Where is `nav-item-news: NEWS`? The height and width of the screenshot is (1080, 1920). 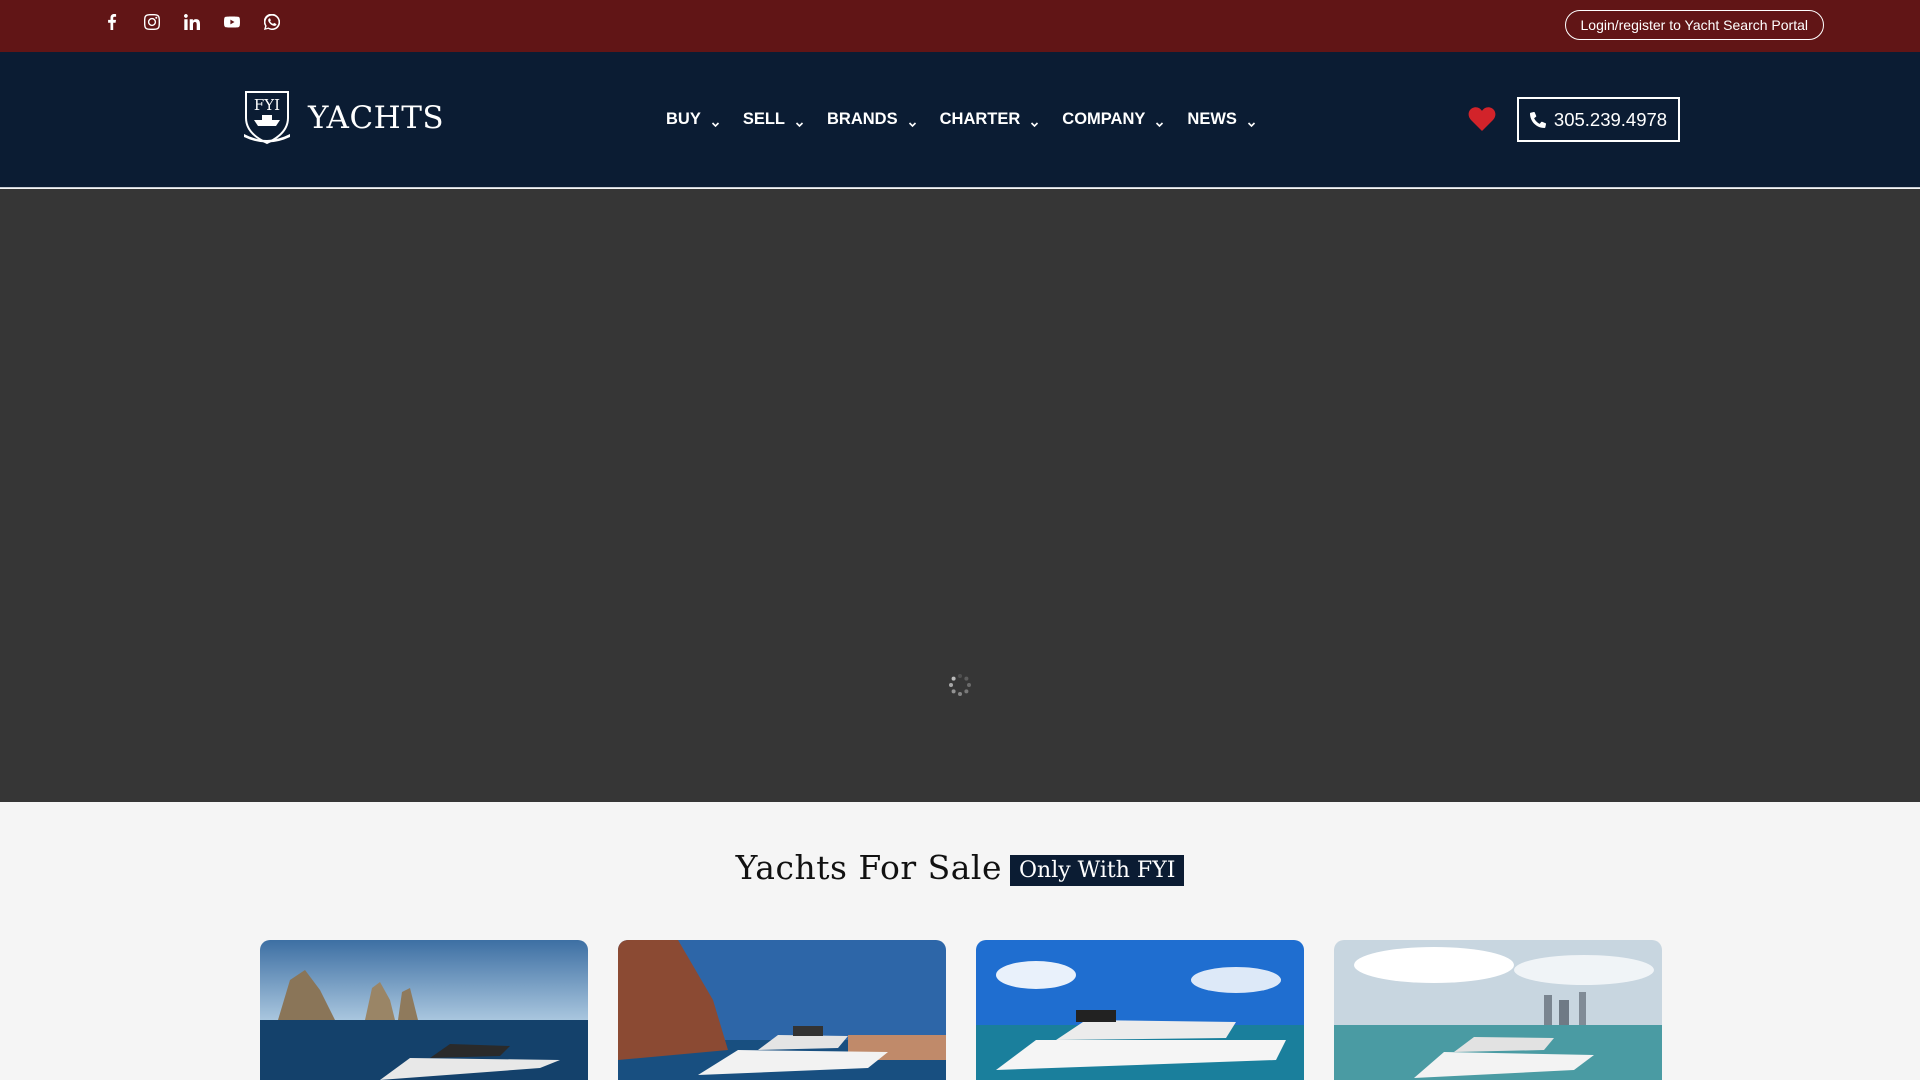
nav-item-news: NEWS is located at coordinates (1221, 119).